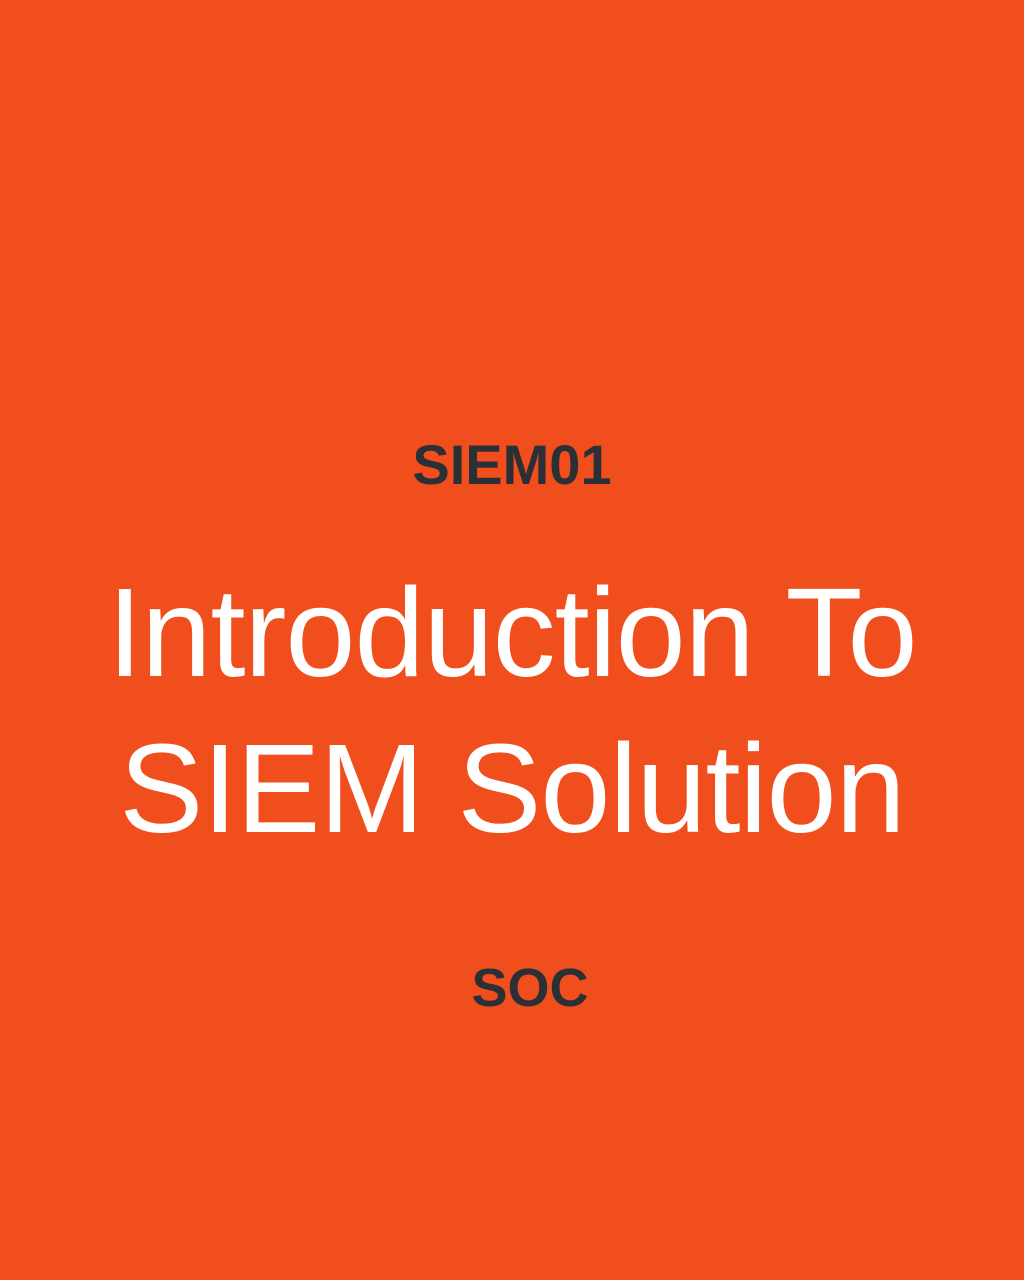 The height and width of the screenshot is (1280, 1024). I want to click on course-code: SIEM01, so click(512, 464).